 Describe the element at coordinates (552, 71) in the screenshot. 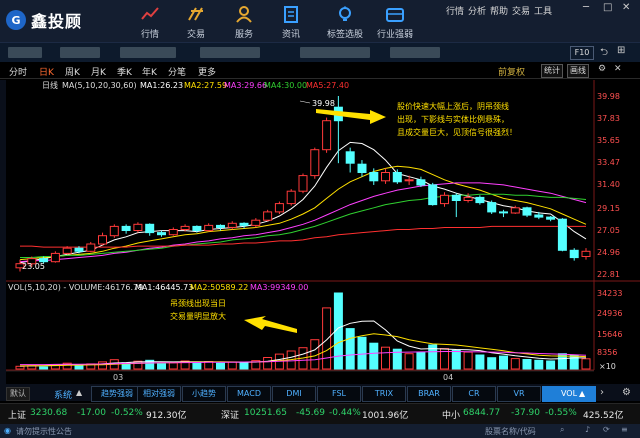

I see `stats-button: 统计` at that location.